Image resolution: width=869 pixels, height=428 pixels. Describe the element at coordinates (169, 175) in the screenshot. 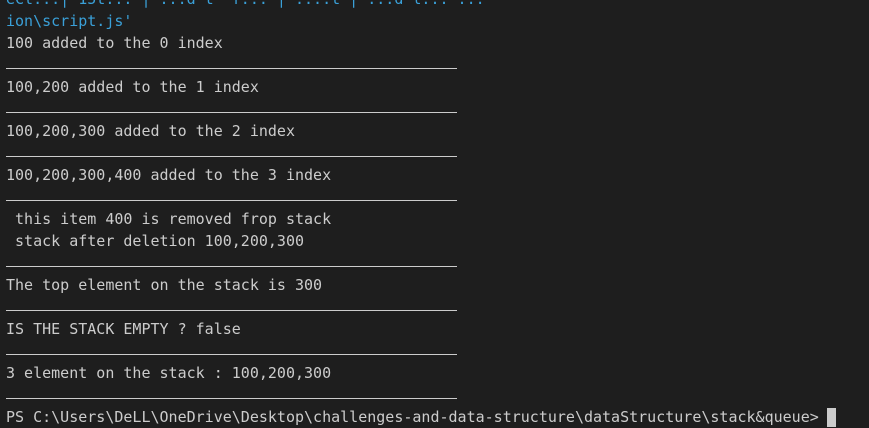

I see `output-line: 100,200,300,400 added to the 3 index` at that location.